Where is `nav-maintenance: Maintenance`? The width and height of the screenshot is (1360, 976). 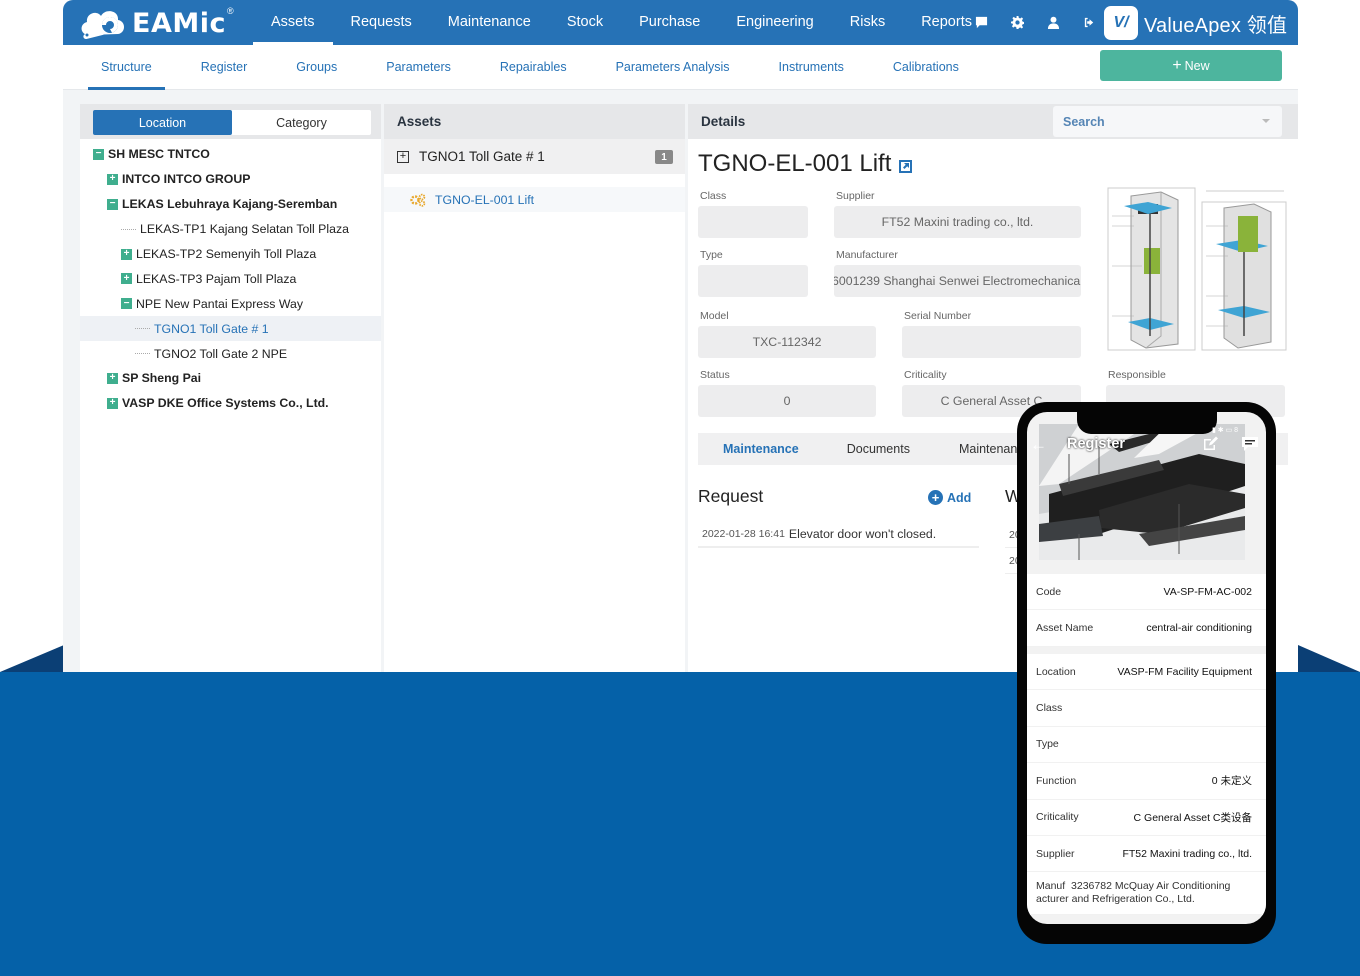
nav-maintenance: Maintenance is located at coordinates (489, 22).